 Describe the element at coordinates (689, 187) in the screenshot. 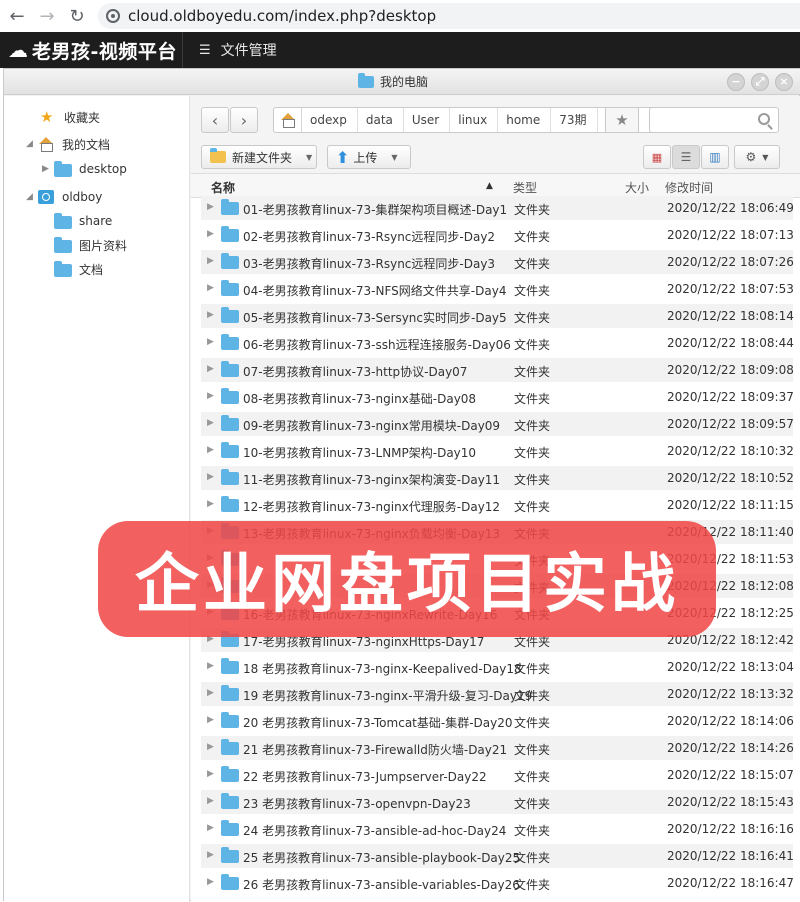

I see `column-modified: 修改时间` at that location.